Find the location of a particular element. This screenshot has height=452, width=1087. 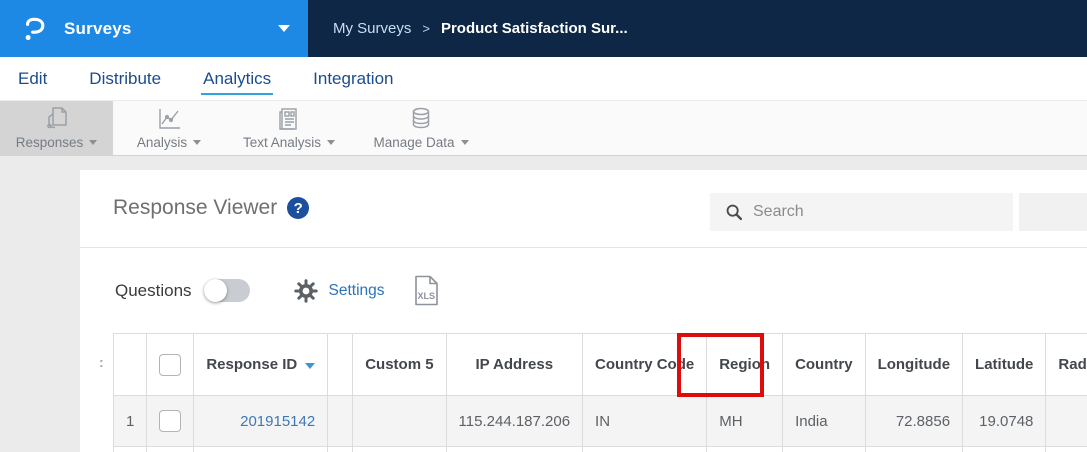

cell-longitude: 72.8856 is located at coordinates (914, 421).